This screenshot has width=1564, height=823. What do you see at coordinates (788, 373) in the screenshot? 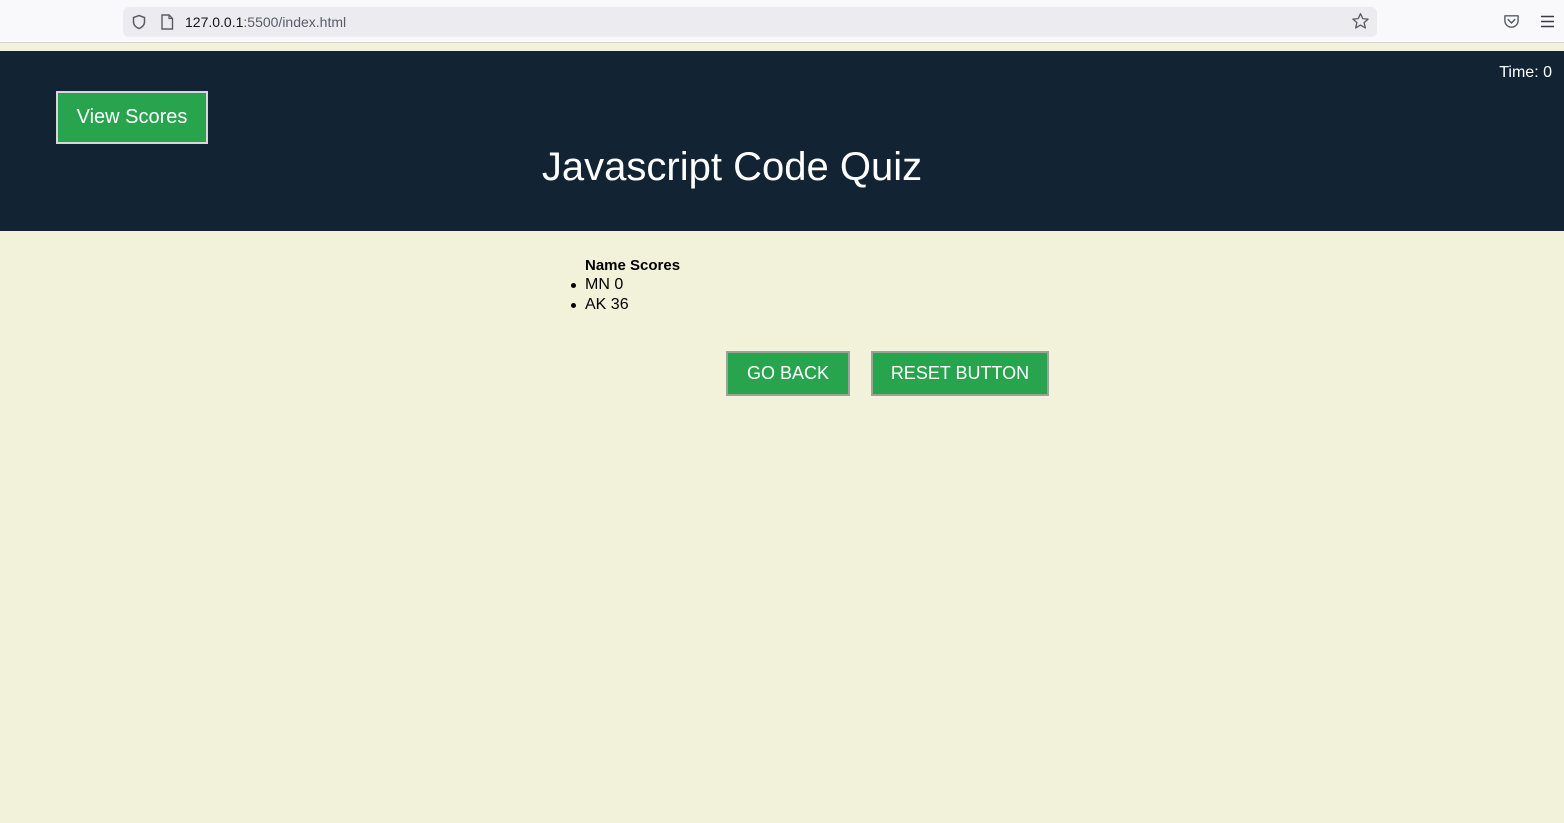
I see `go-back-button: GO BACK` at bounding box center [788, 373].